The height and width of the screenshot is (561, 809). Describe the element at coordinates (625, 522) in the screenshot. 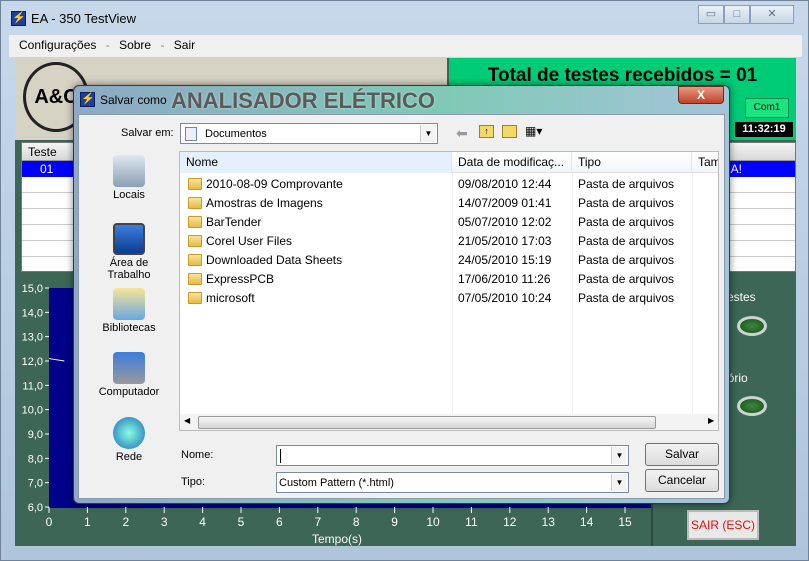

I see `x-tick-label: 15` at that location.